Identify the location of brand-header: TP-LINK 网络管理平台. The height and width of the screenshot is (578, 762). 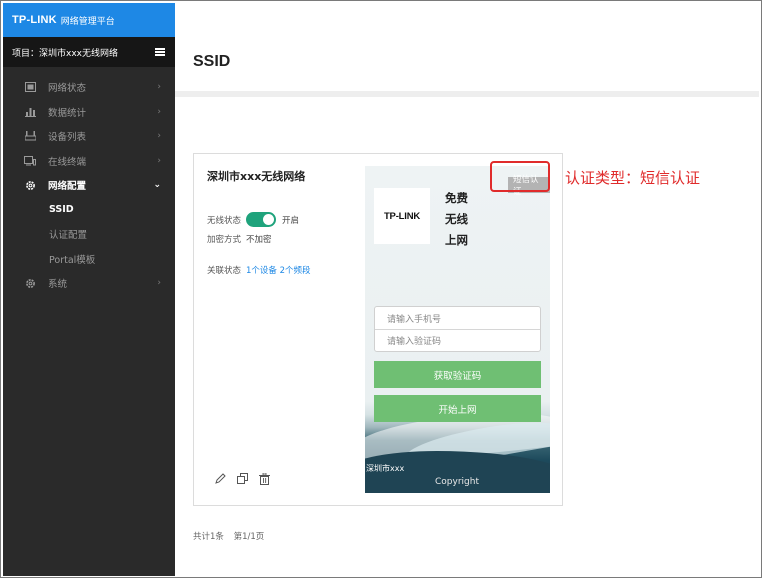
(89, 20).